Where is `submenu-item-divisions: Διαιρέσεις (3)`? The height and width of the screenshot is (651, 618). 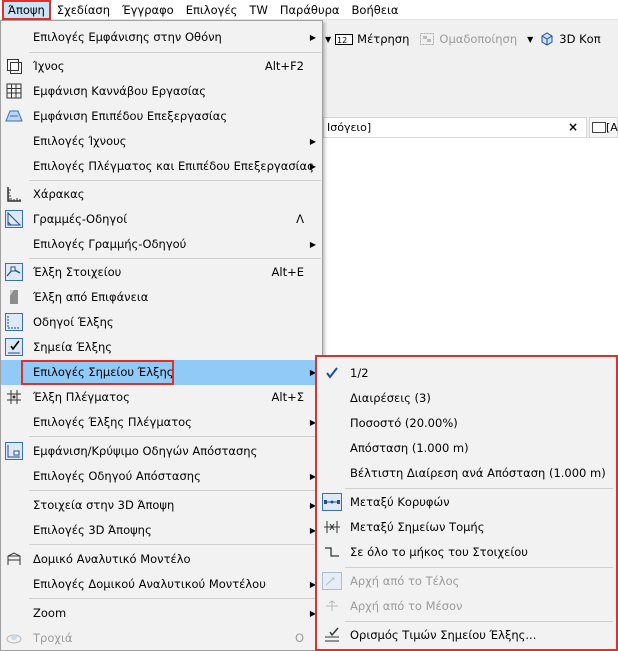 submenu-item-divisions: Διαιρέσεις (3) is located at coordinates (466, 398).